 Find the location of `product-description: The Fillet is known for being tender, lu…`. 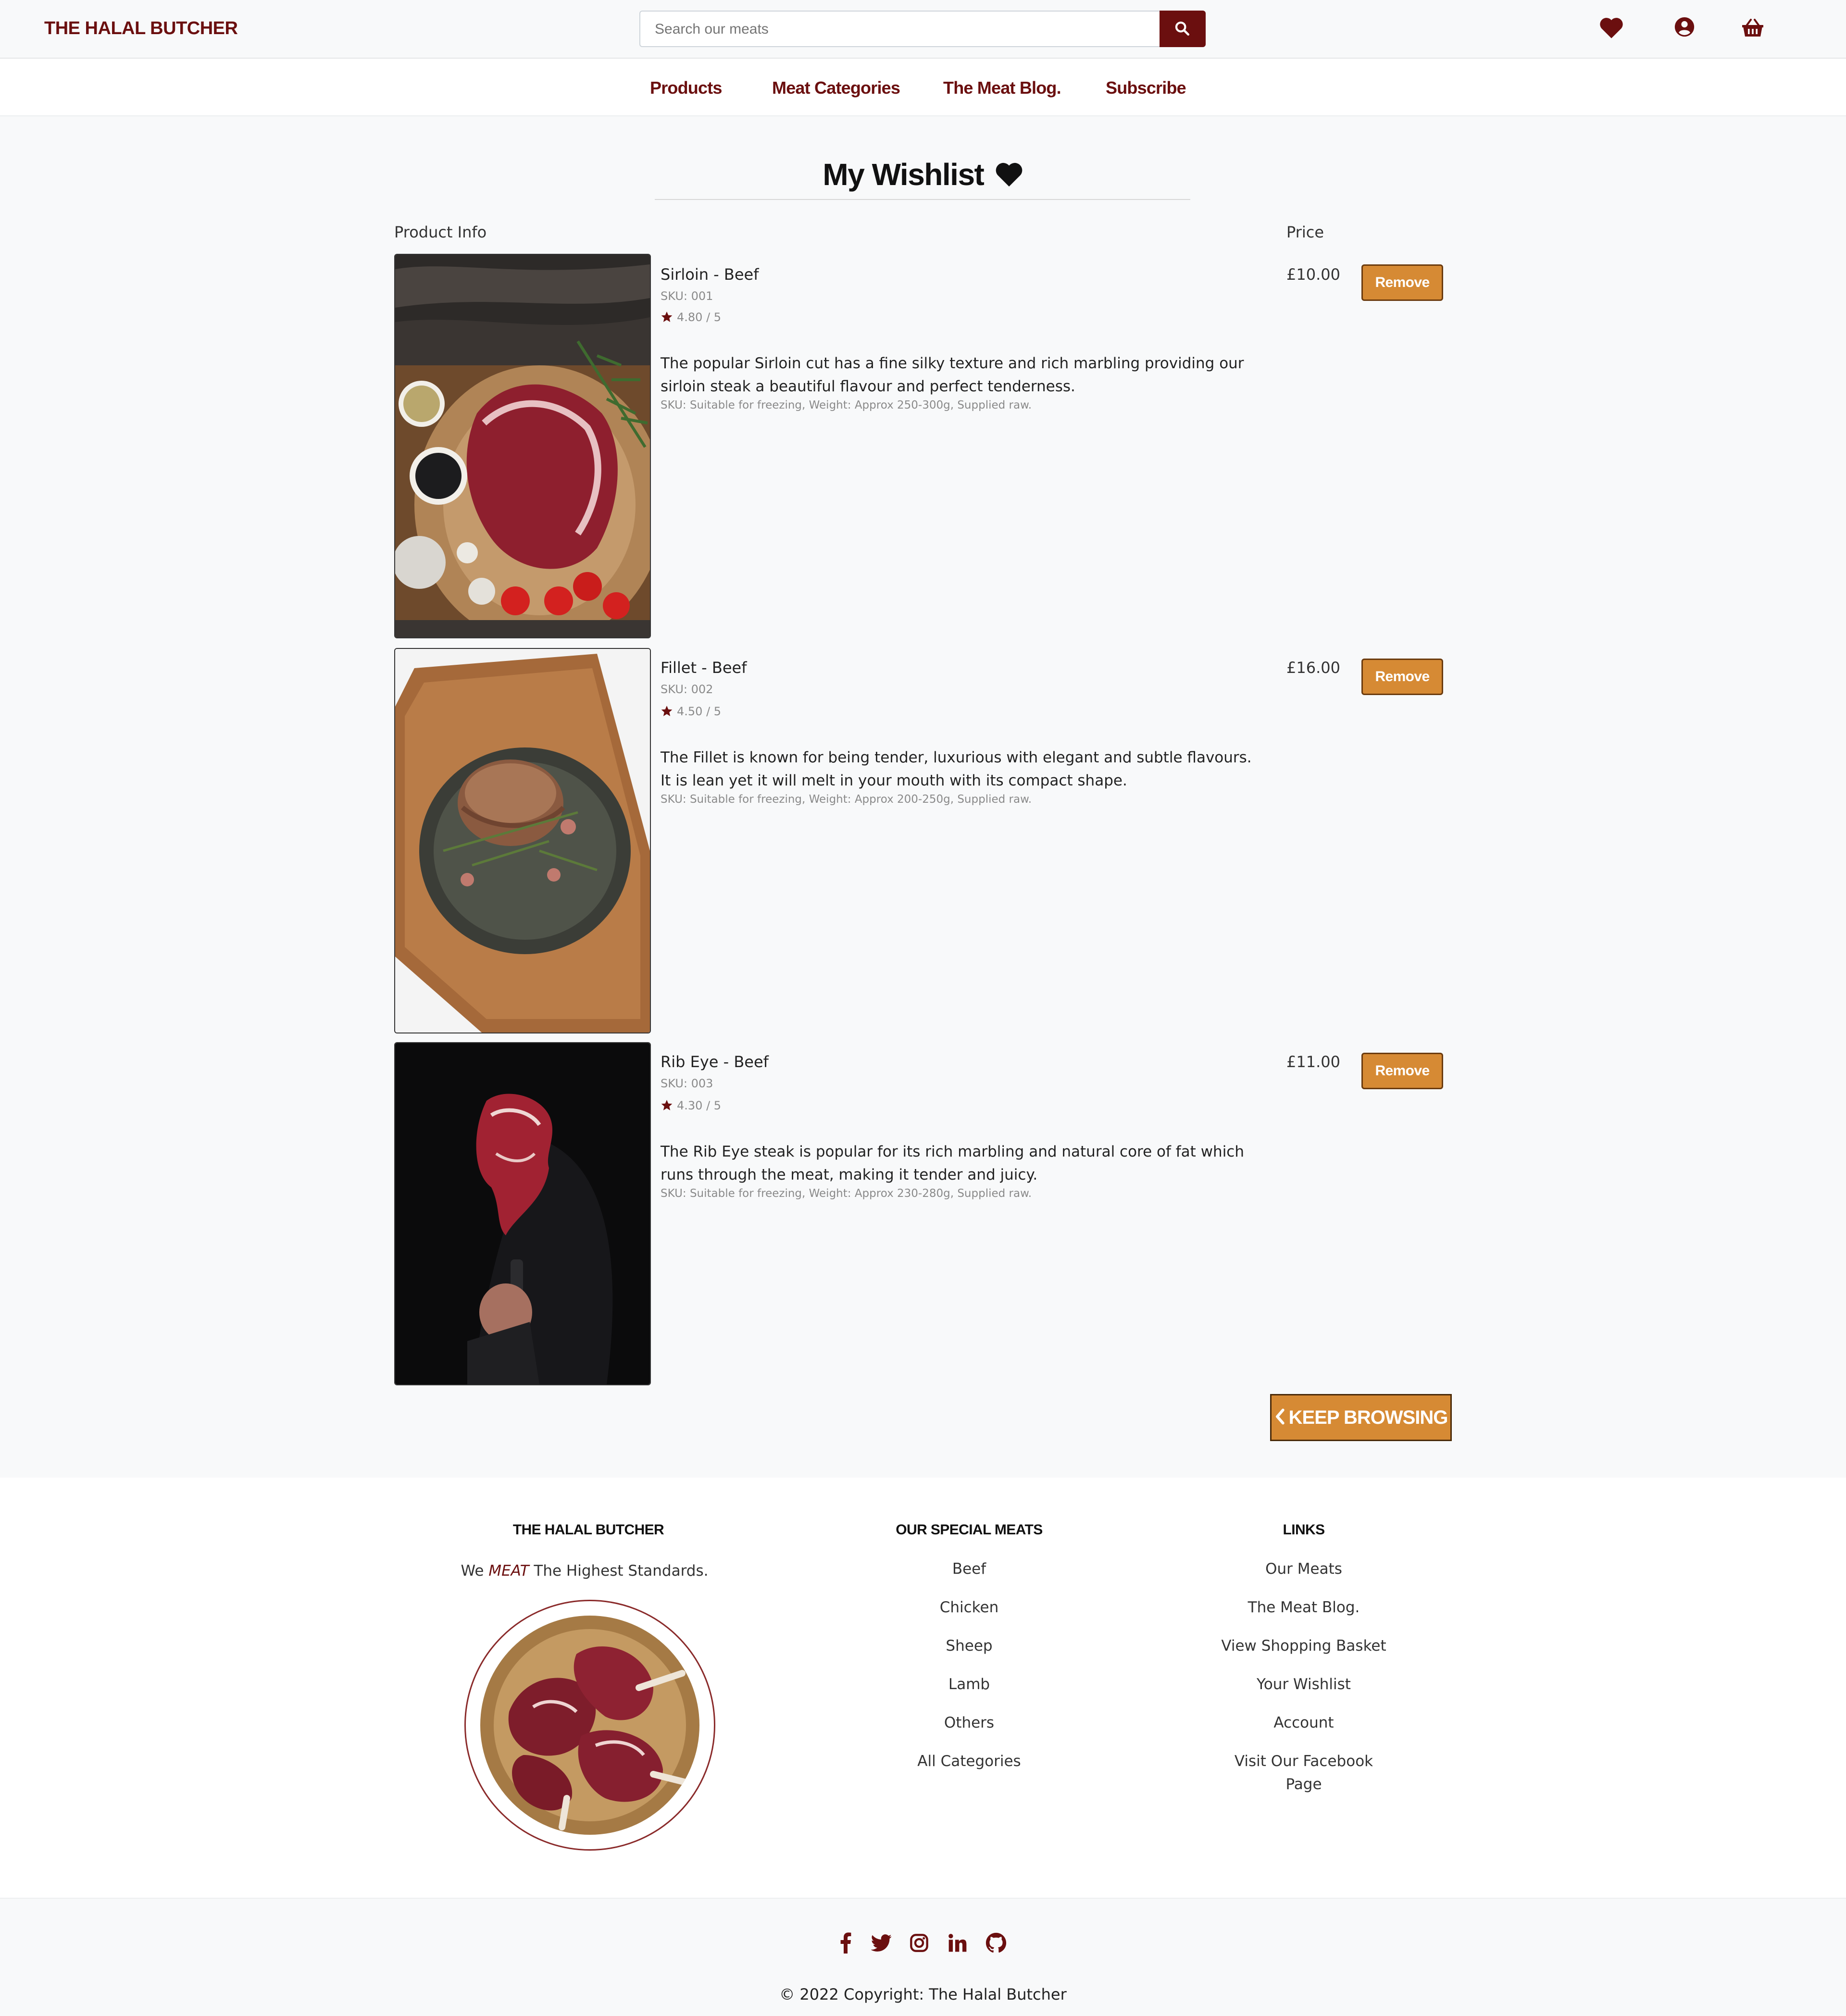

product-description: The Fillet is known for being tender, lu… is located at coordinates (956, 769).